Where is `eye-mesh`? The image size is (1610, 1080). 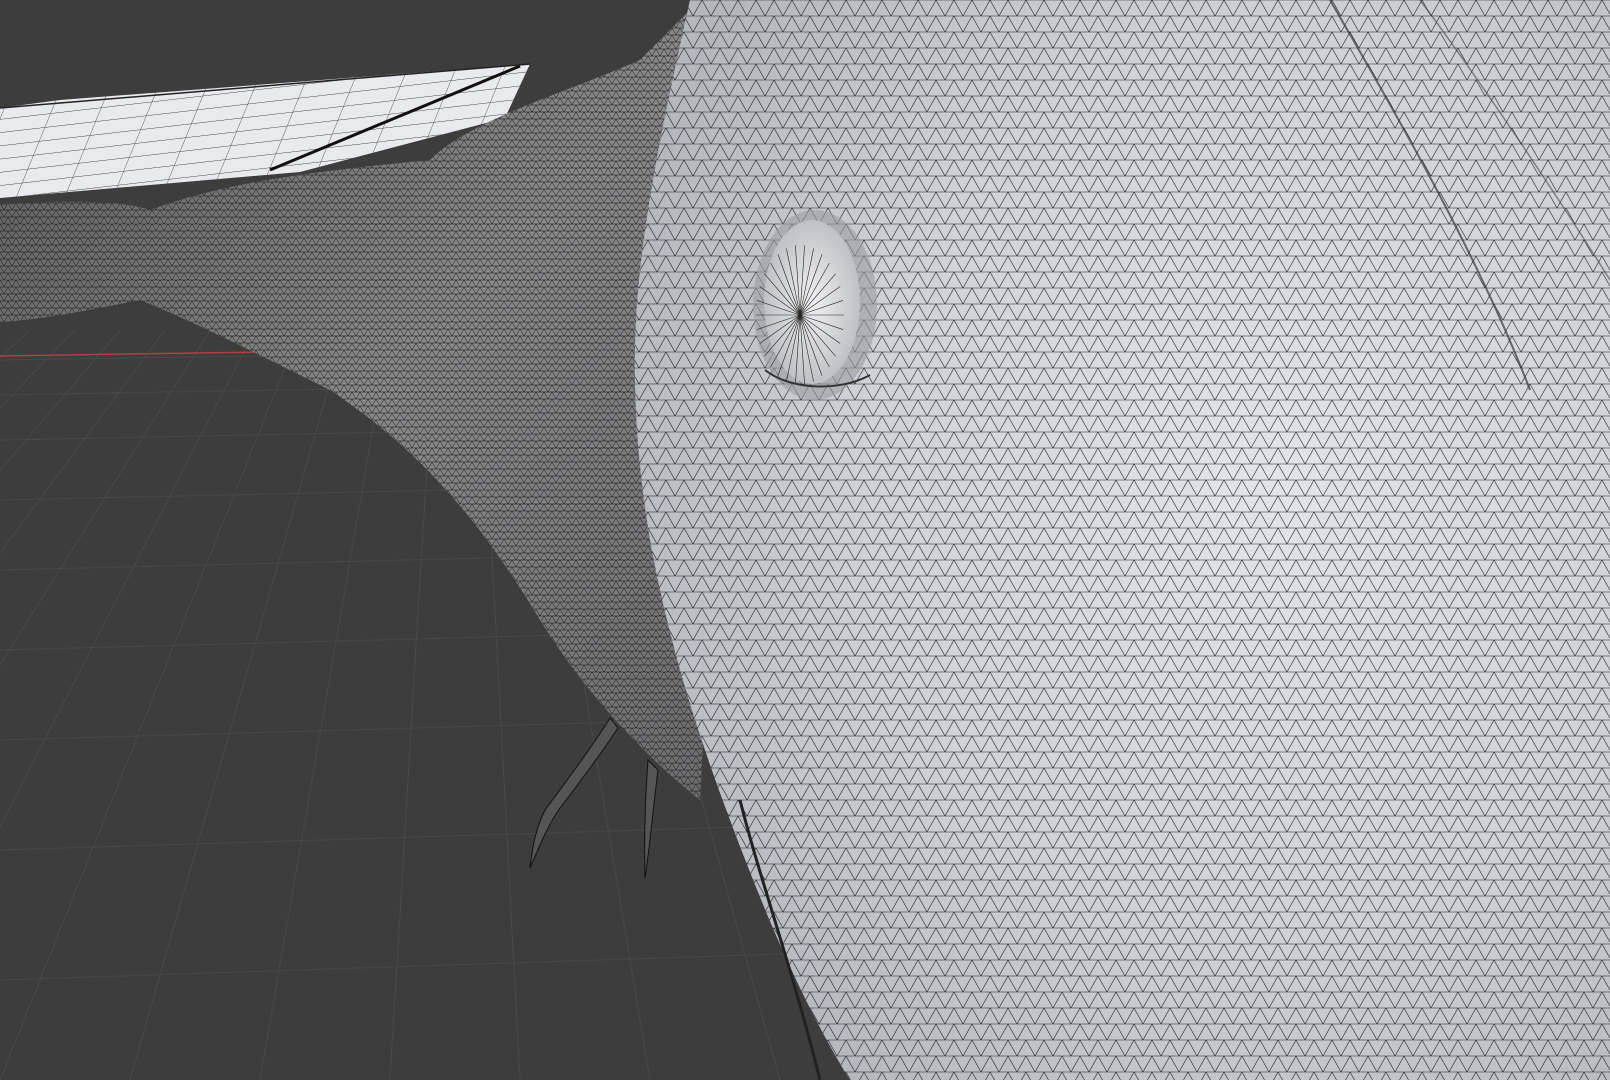 eye-mesh is located at coordinates (815, 305).